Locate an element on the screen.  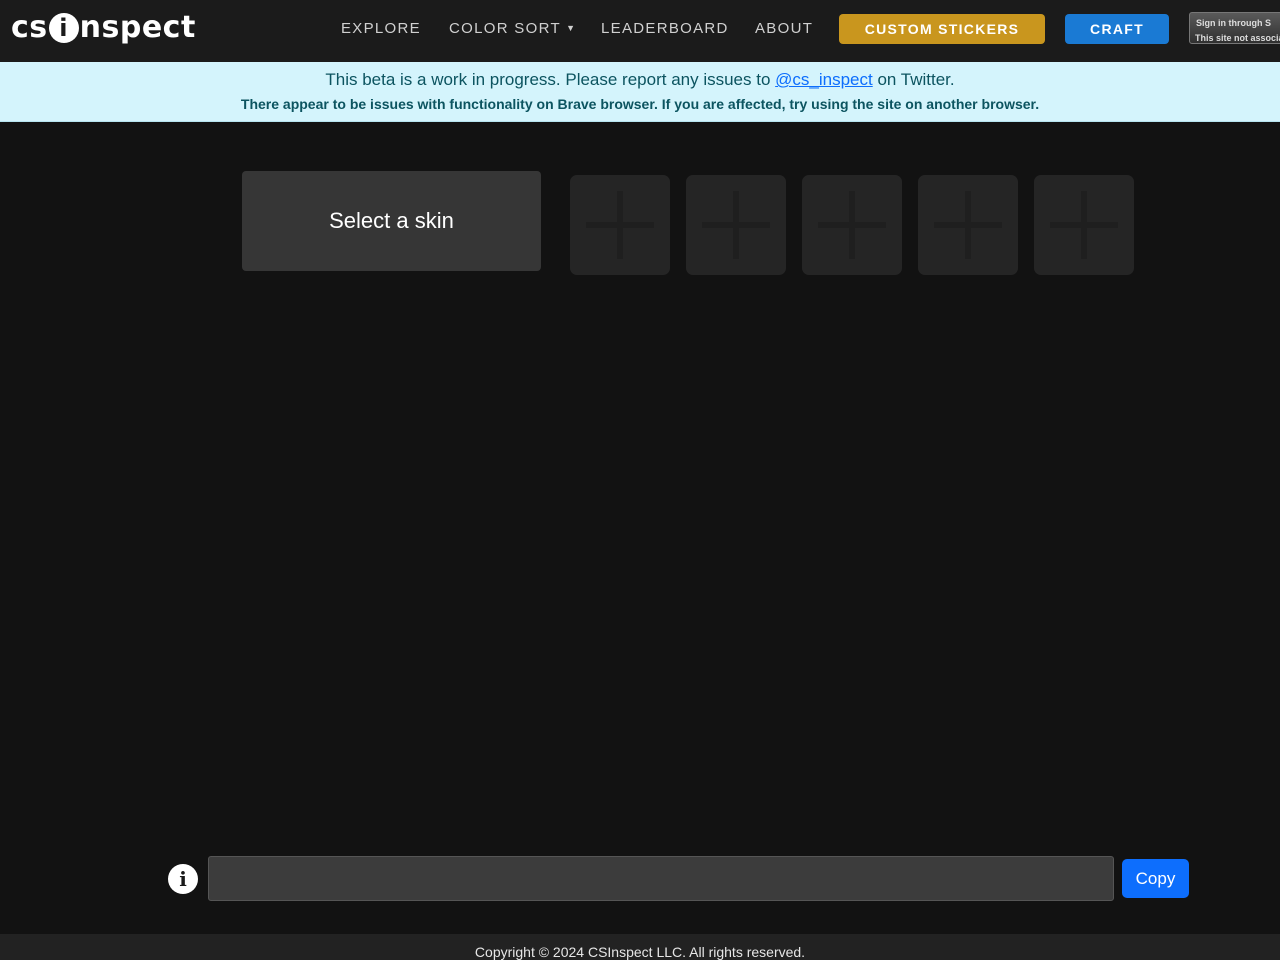
sticker-slot-3-plus-icon is located at coordinates (852, 225).